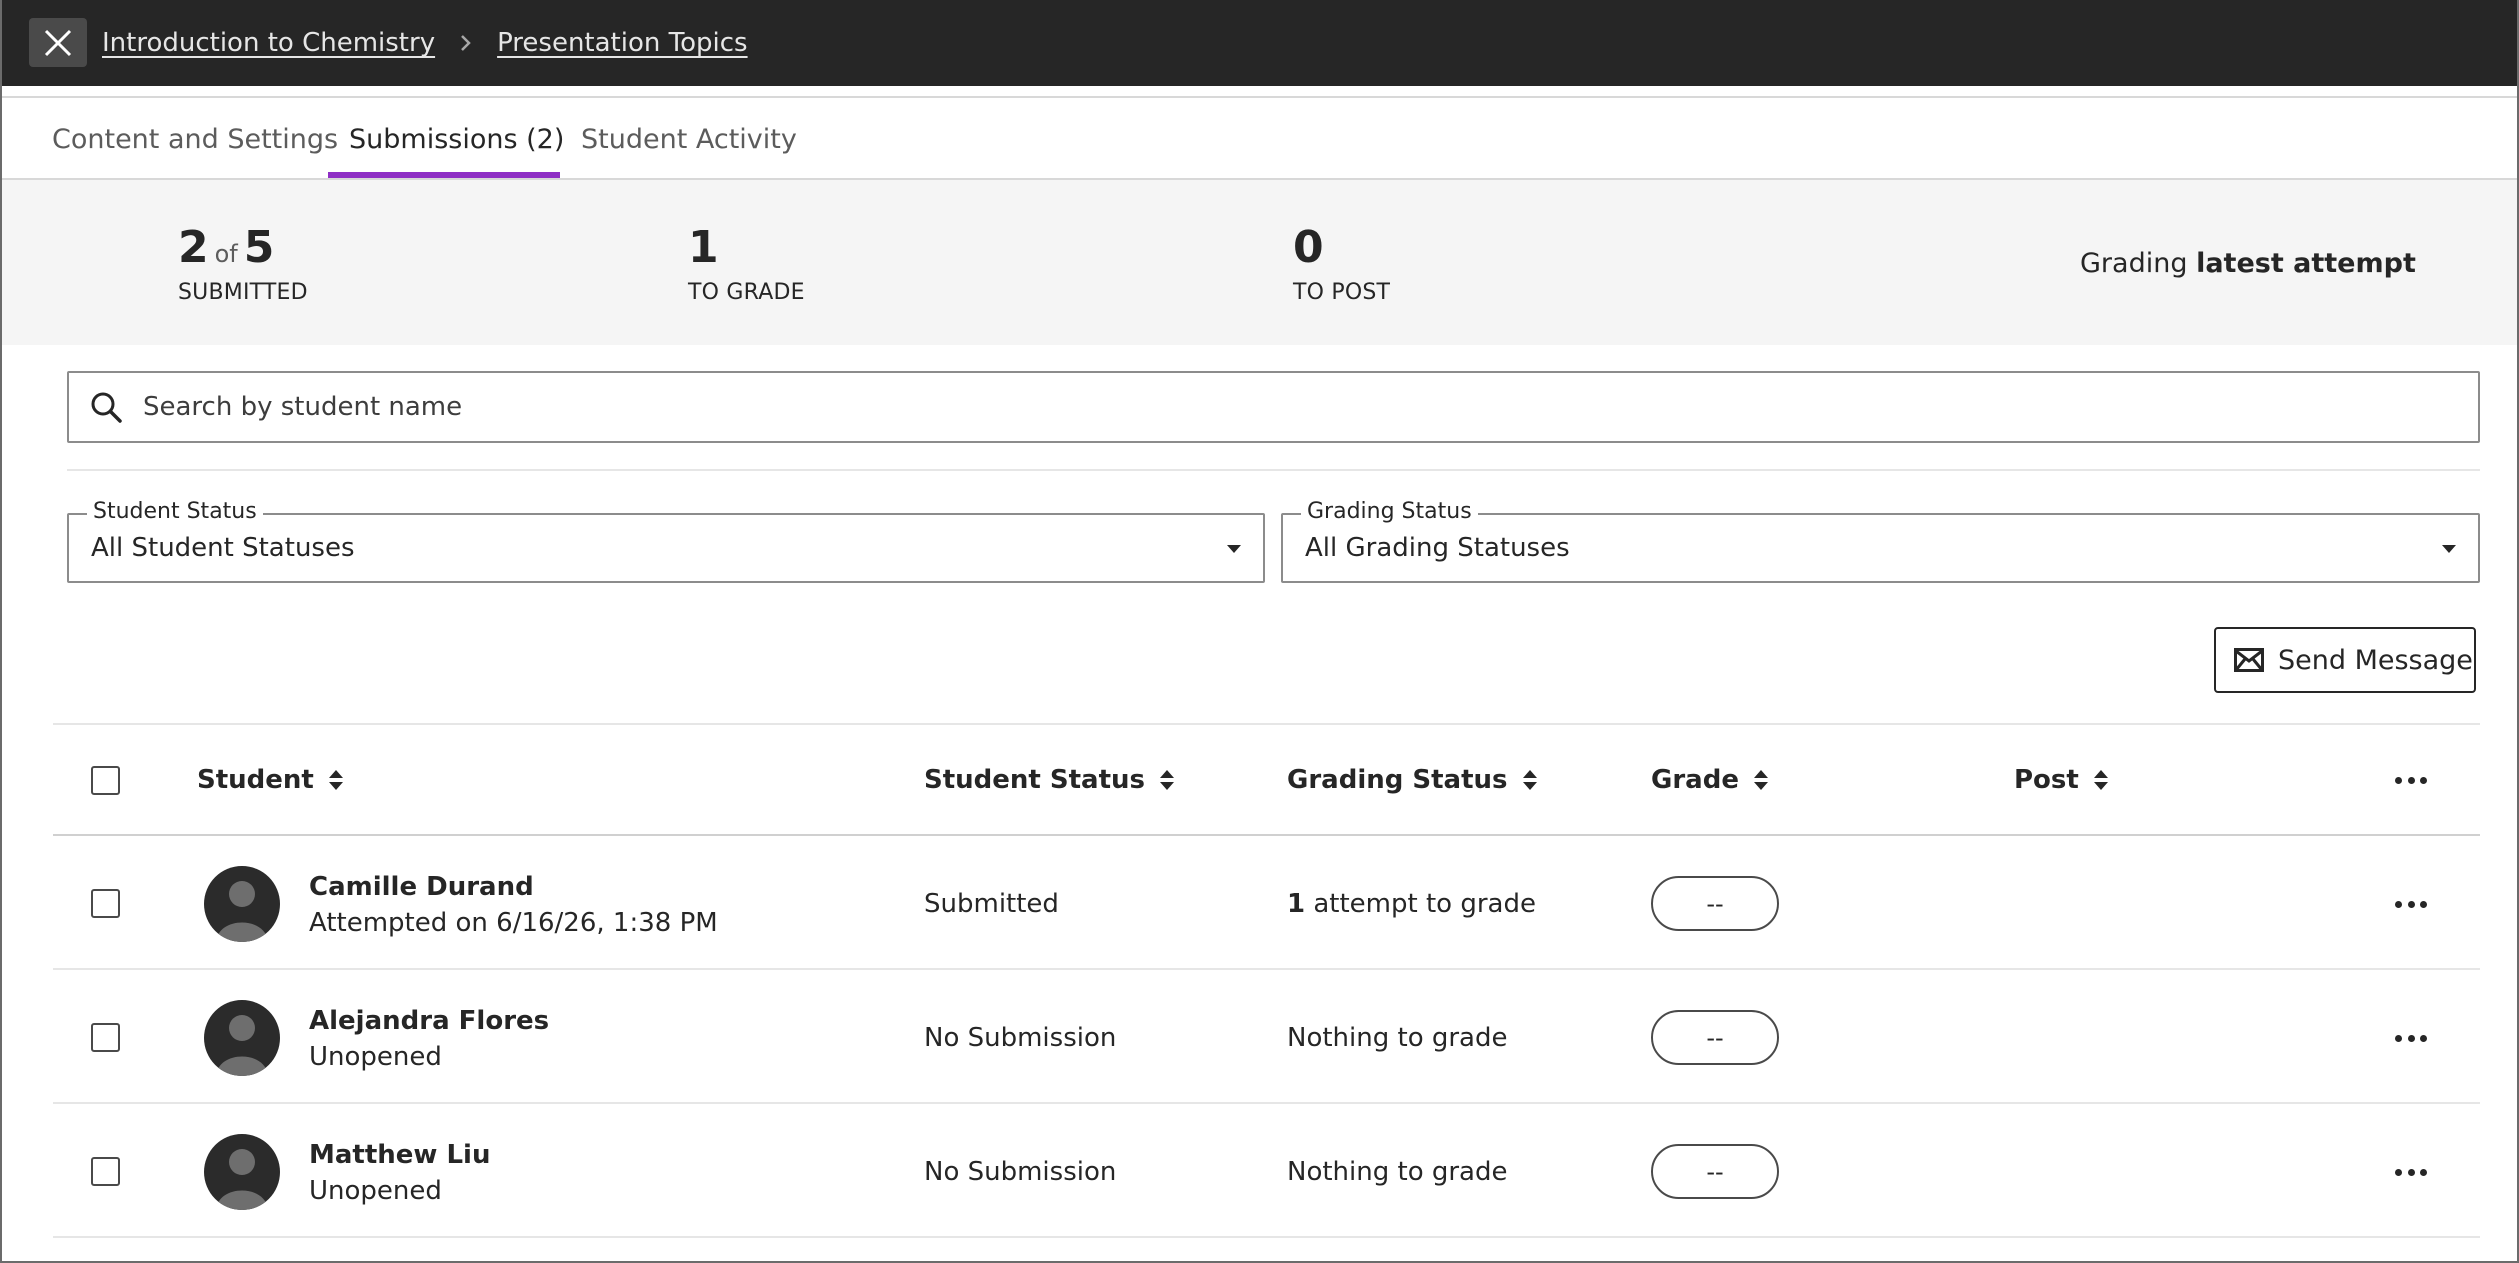  What do you see at coordinates (746, 292) in the screenshot?
I see `to-grade-label: TO GRADE` at bounding box center [746, 292].